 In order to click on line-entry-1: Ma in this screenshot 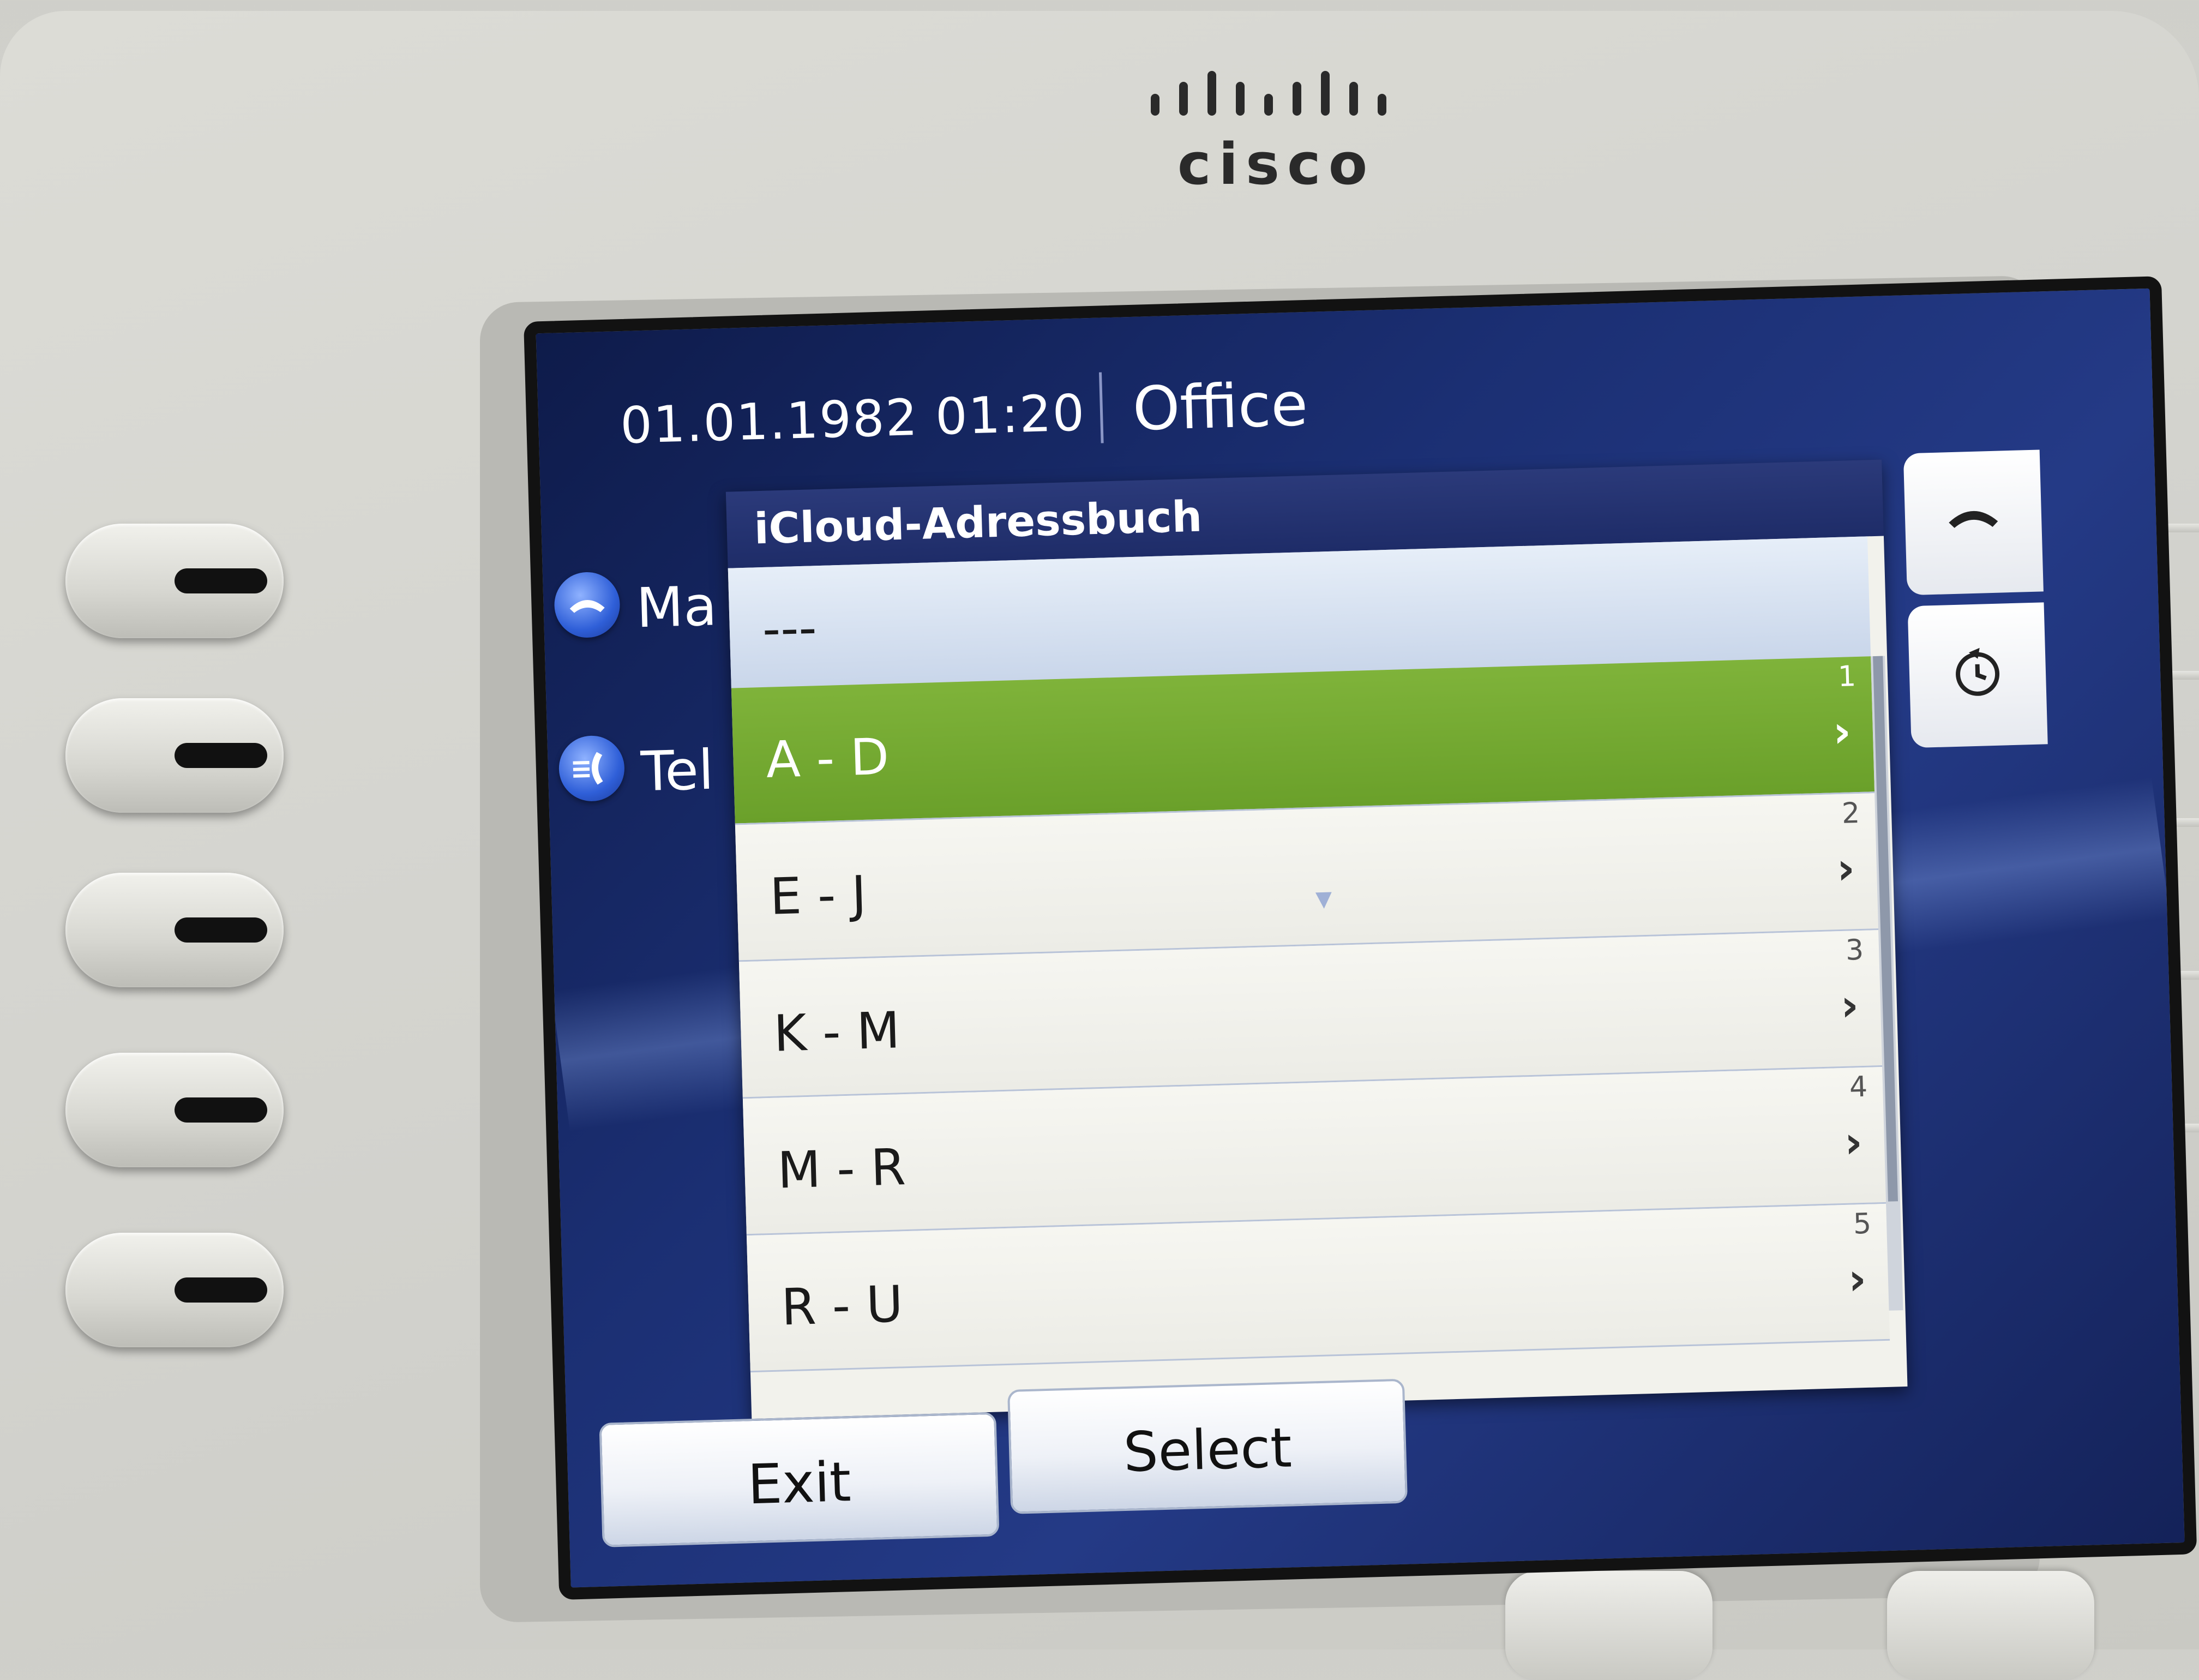, I will do `click(647, 601)`.